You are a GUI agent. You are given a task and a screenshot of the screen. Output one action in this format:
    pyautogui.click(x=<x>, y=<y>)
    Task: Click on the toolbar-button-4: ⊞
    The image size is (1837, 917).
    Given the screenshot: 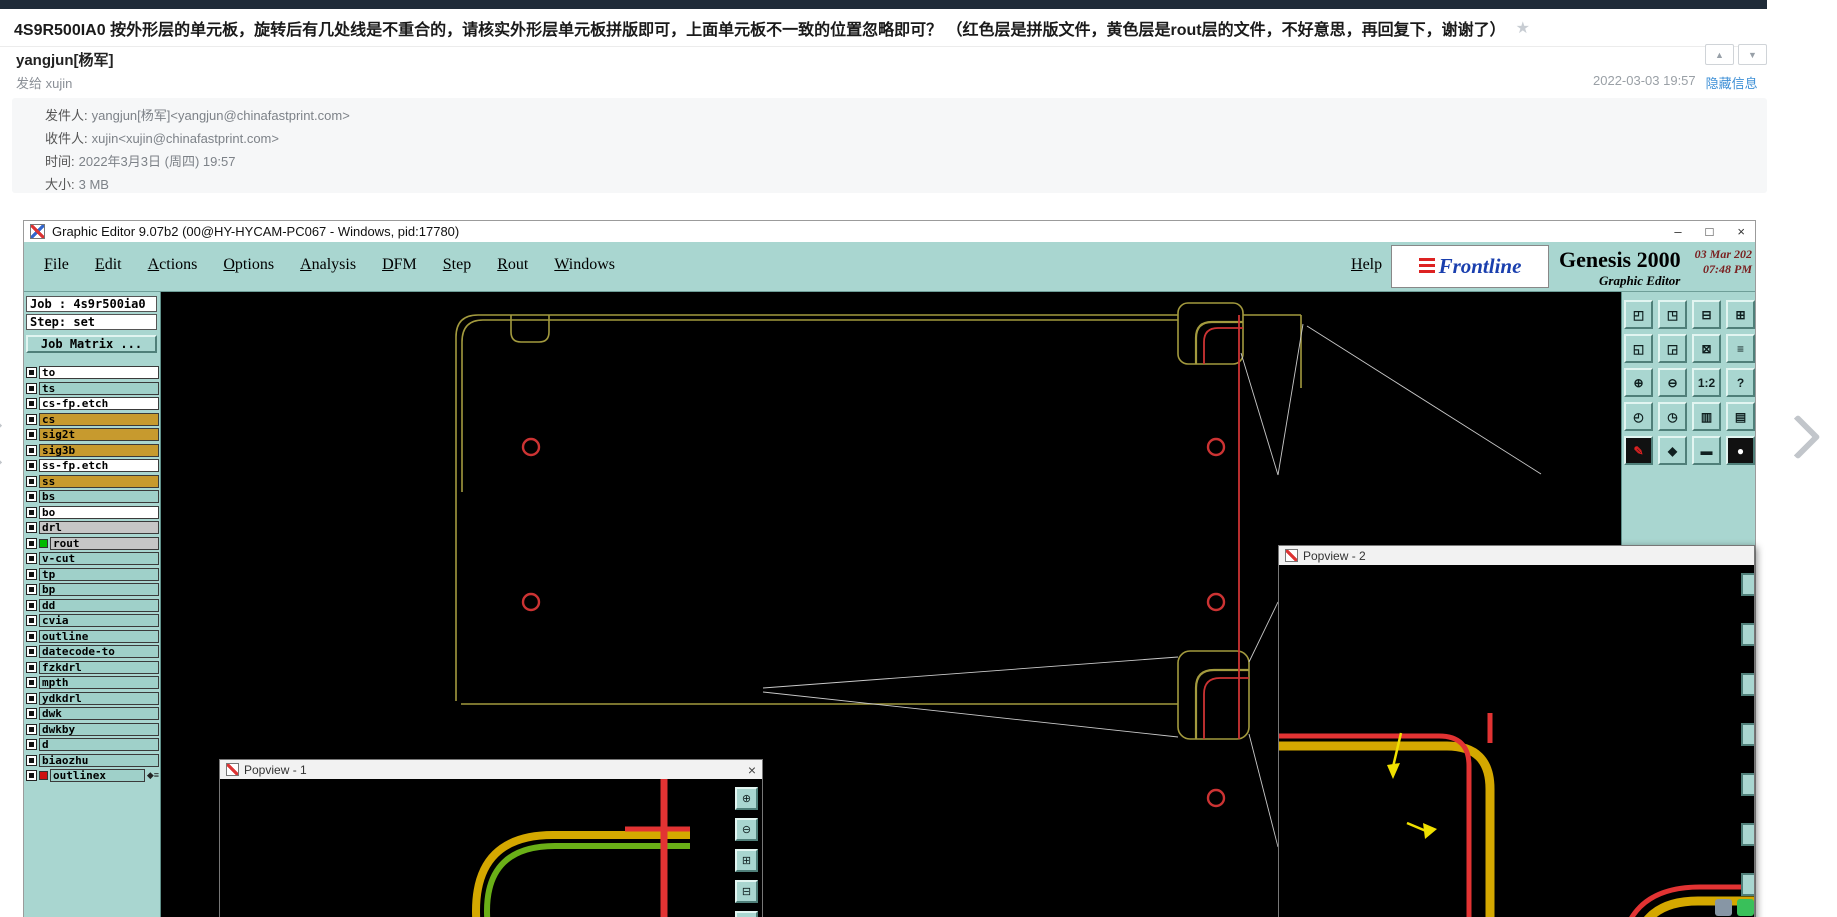 What is the action you would take?
    pyautogui.click(x=1740, y=314)
    